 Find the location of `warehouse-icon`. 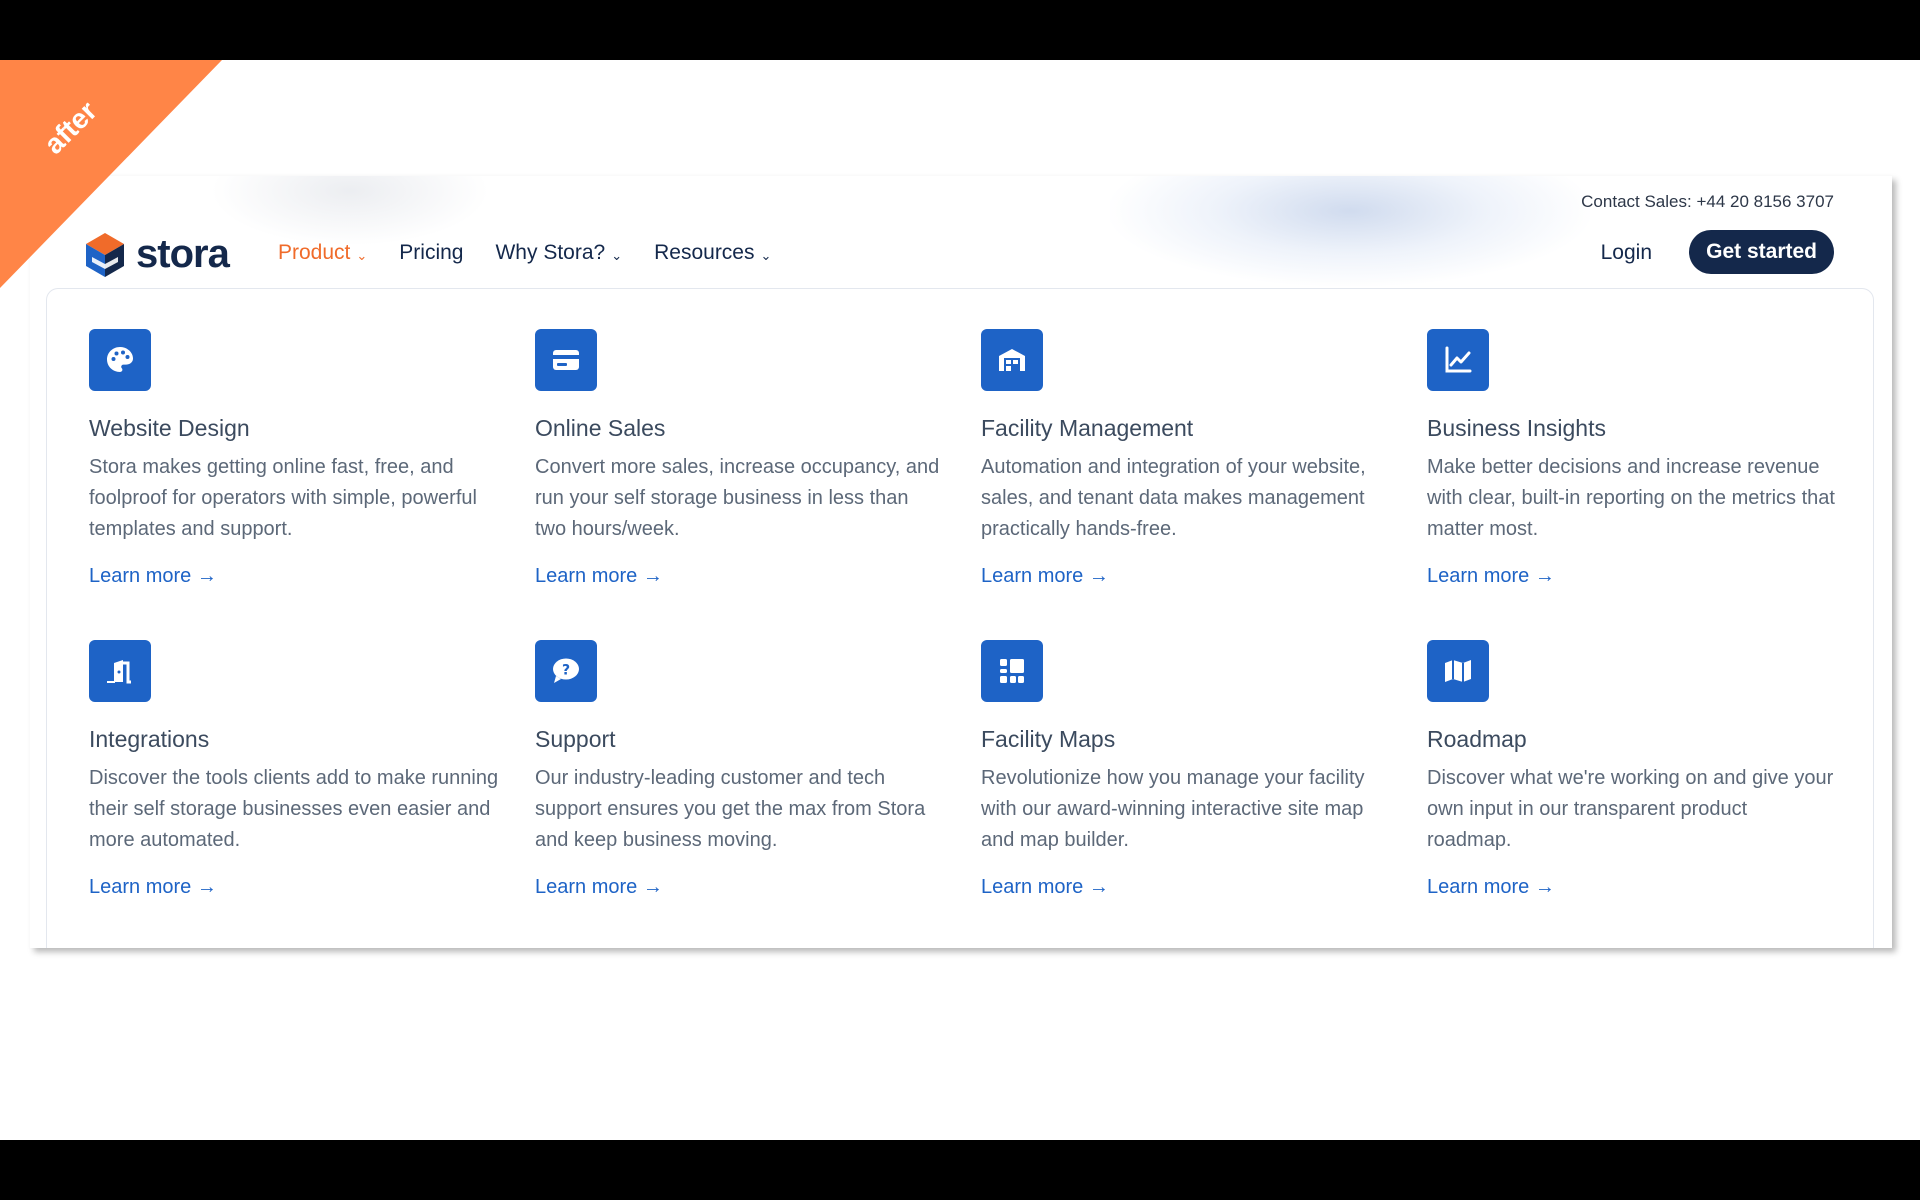

warehouse-icon is located at coordinates (1012, 360).